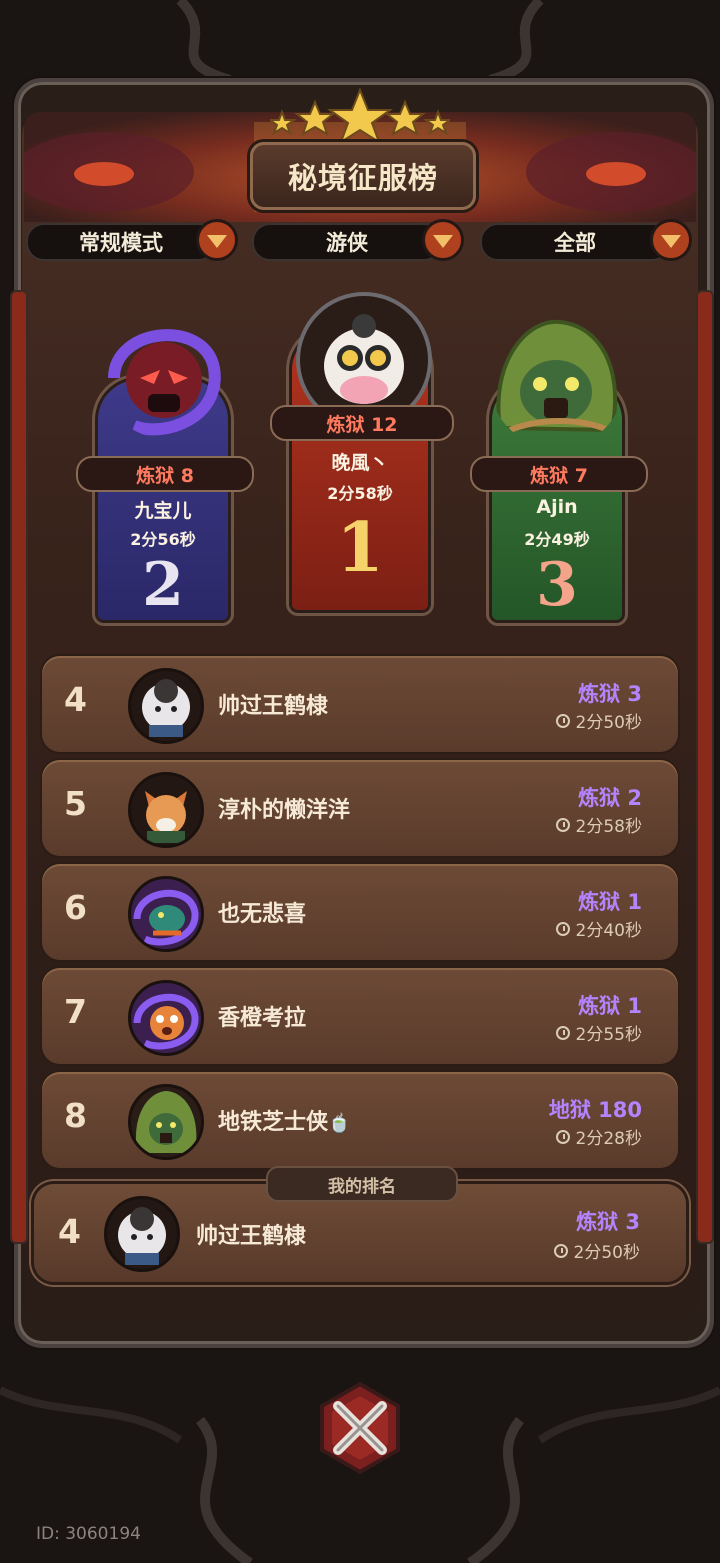 This screenshot has width=720, height=1563. I want to click on player-time: 2分49秒, so click(557, 539).